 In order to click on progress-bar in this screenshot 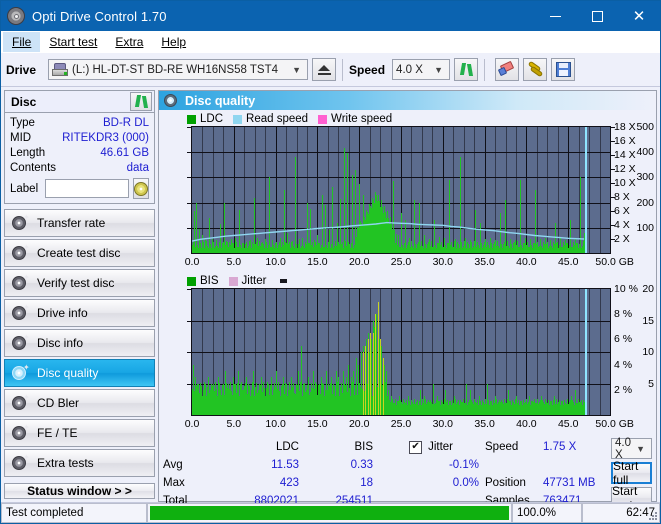, I will do `click(329, 513)`.